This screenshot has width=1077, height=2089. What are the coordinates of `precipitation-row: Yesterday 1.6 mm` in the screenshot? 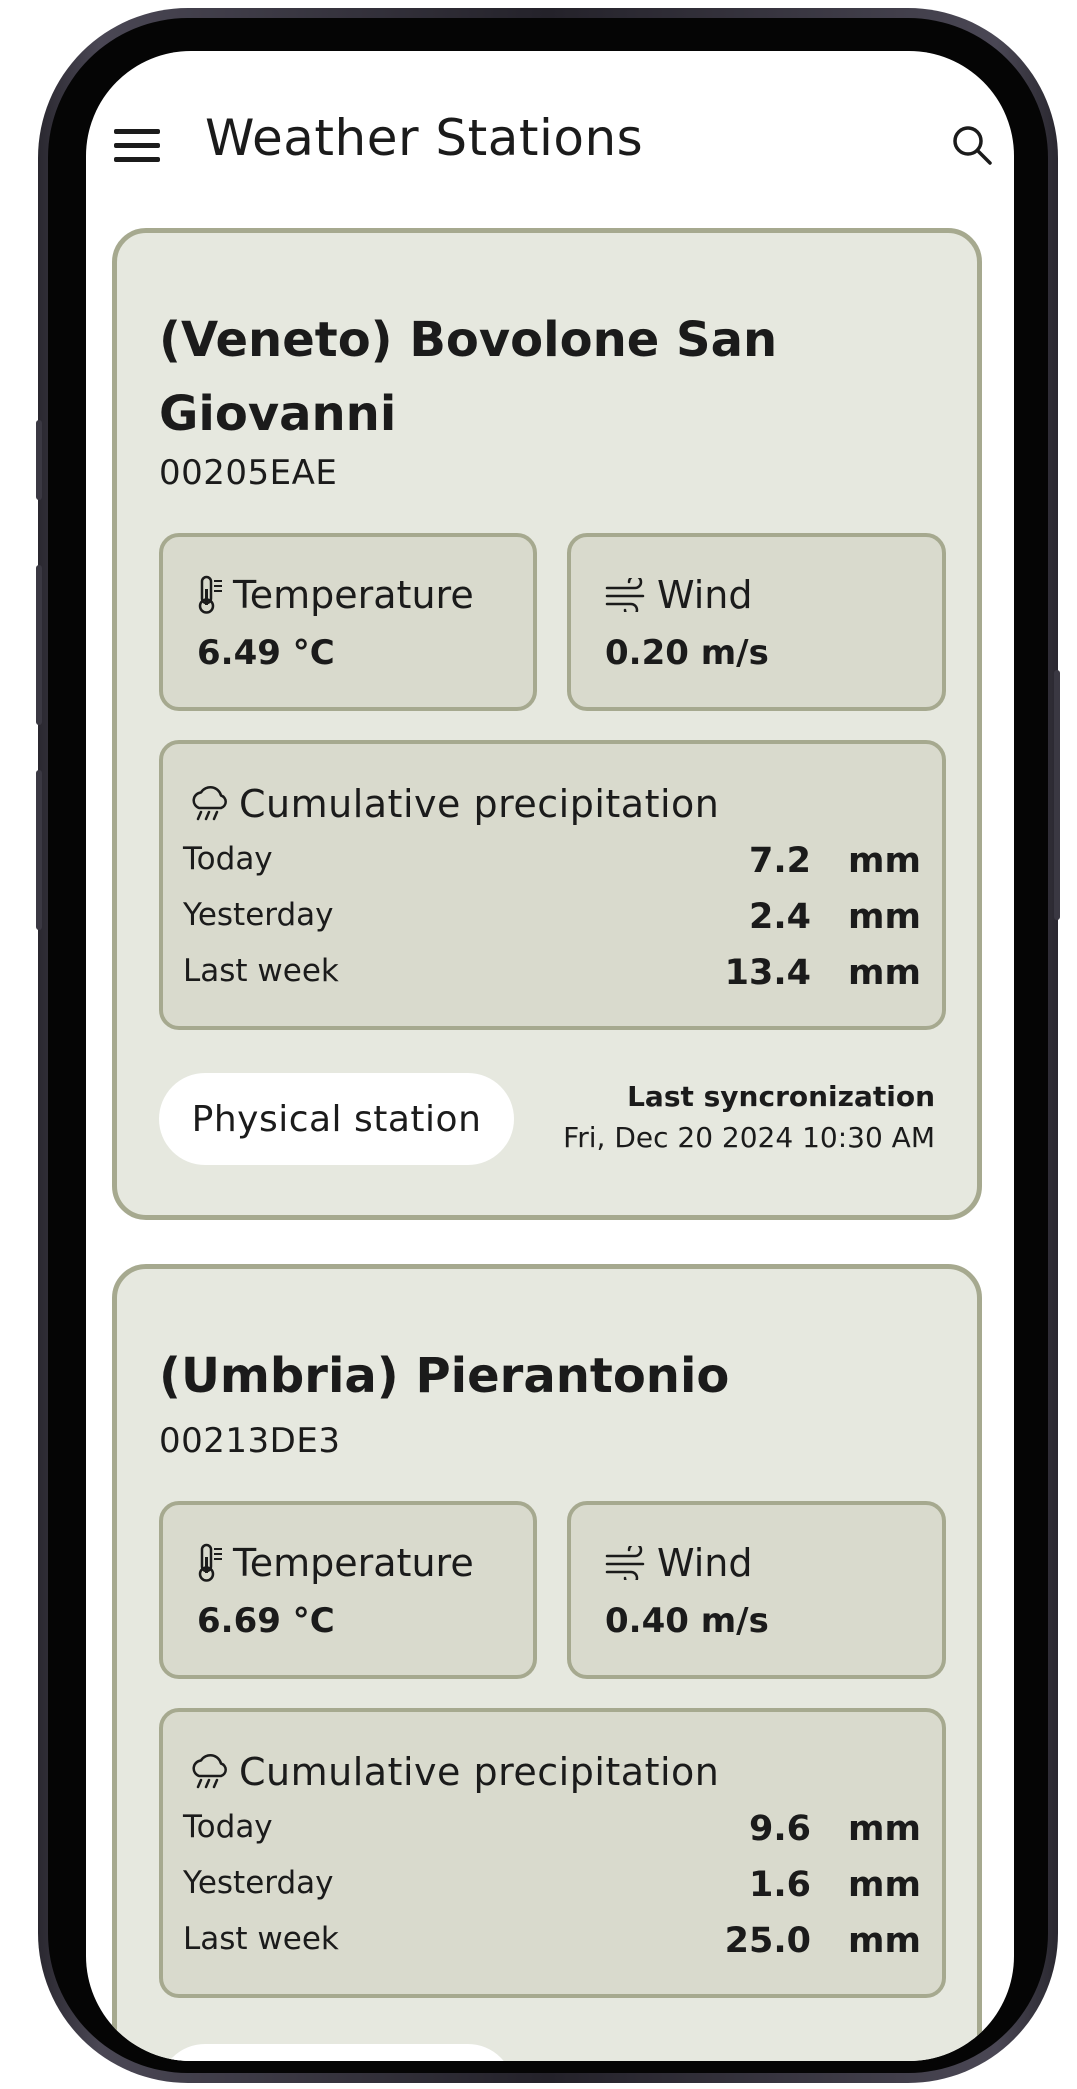 It's located at (552, 1885).